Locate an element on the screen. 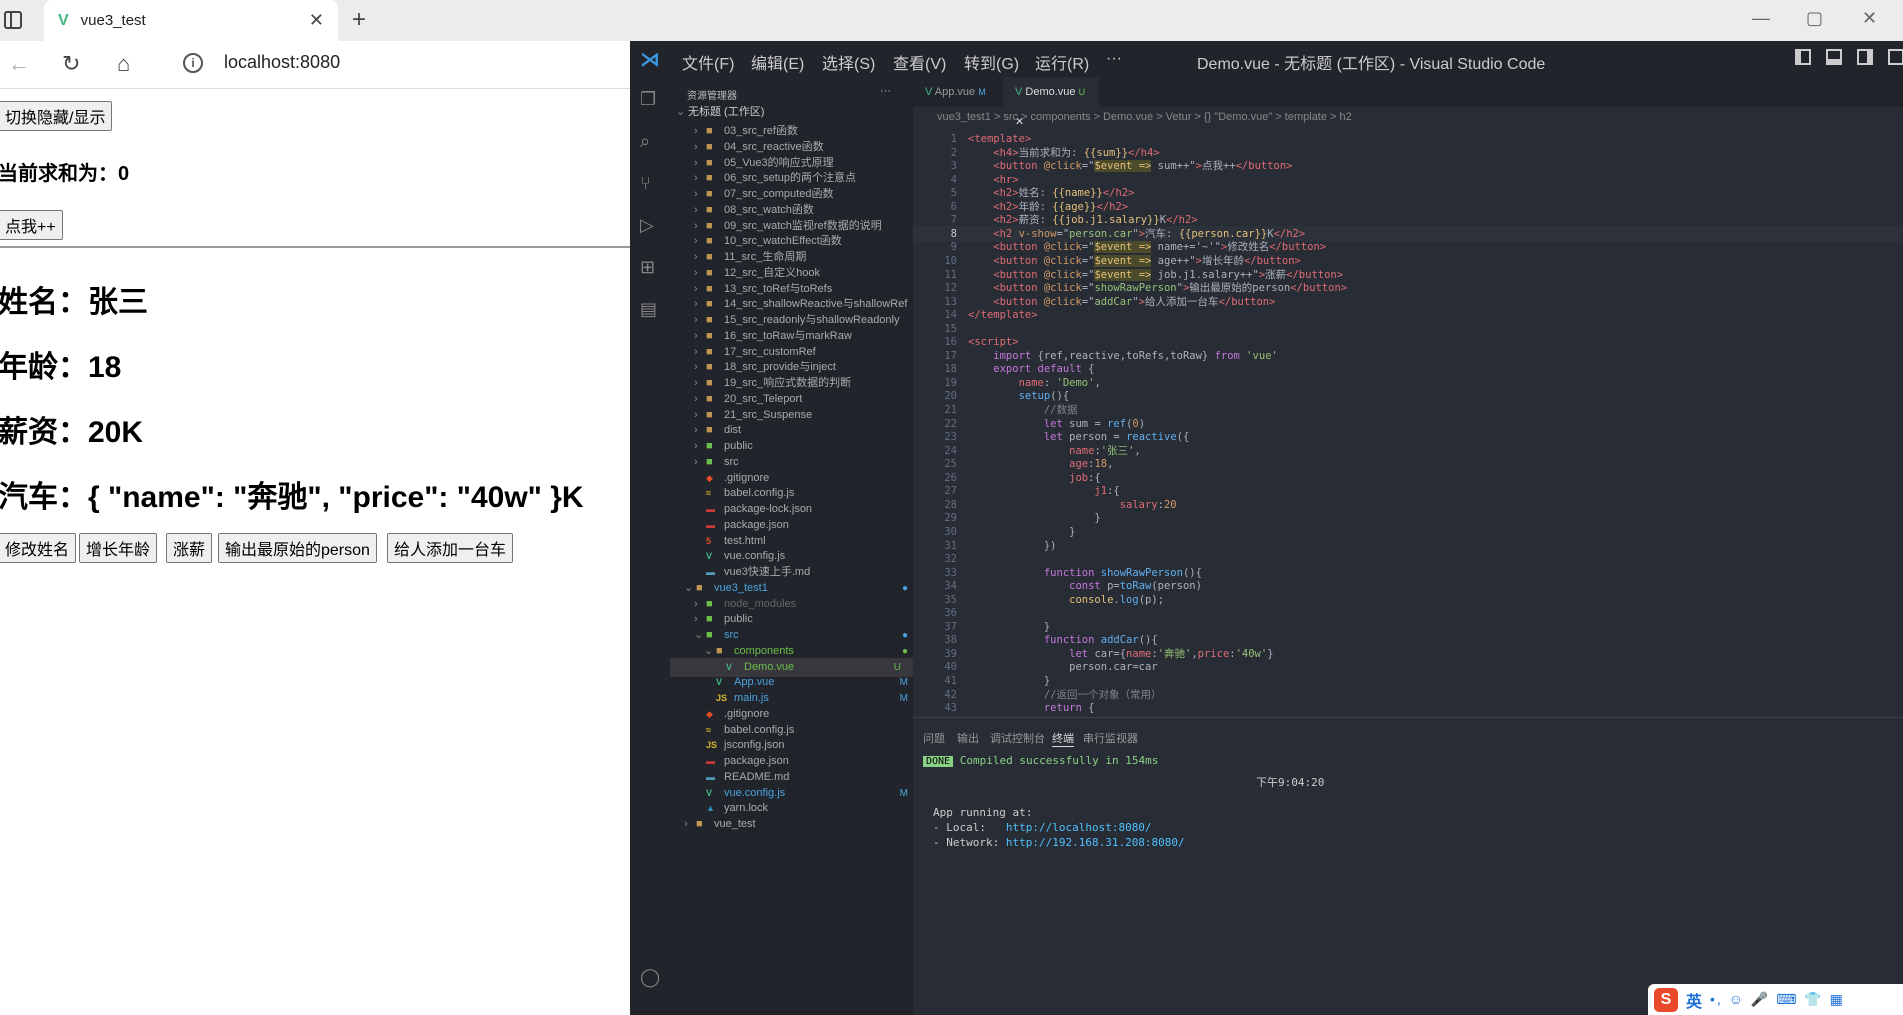 This screenshot has width=1903, height=1015. code-token: '40w' is located at coordinates (1251, 653).